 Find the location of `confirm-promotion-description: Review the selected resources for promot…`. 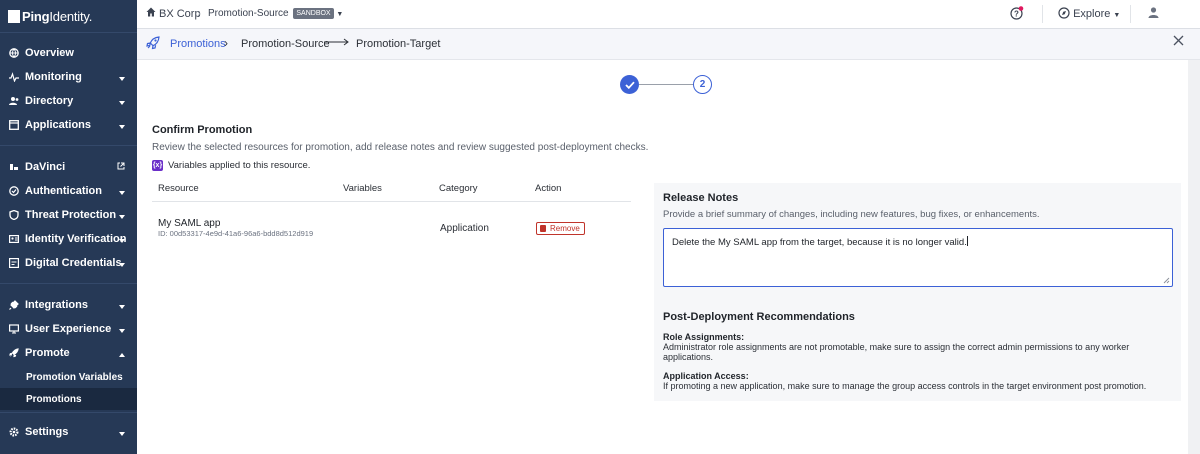

confirm-promotion-description: Review the selected resources for promot… is located at coordinates (400, 147).